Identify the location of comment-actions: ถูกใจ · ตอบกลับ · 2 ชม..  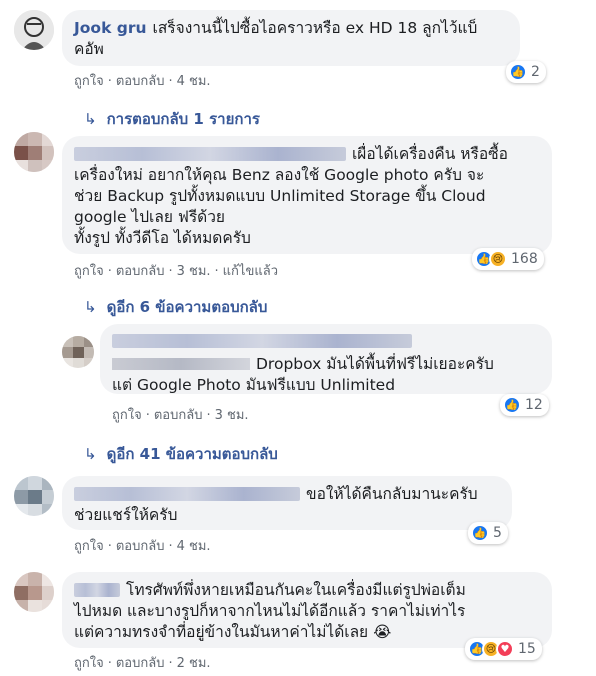
(142, 662).